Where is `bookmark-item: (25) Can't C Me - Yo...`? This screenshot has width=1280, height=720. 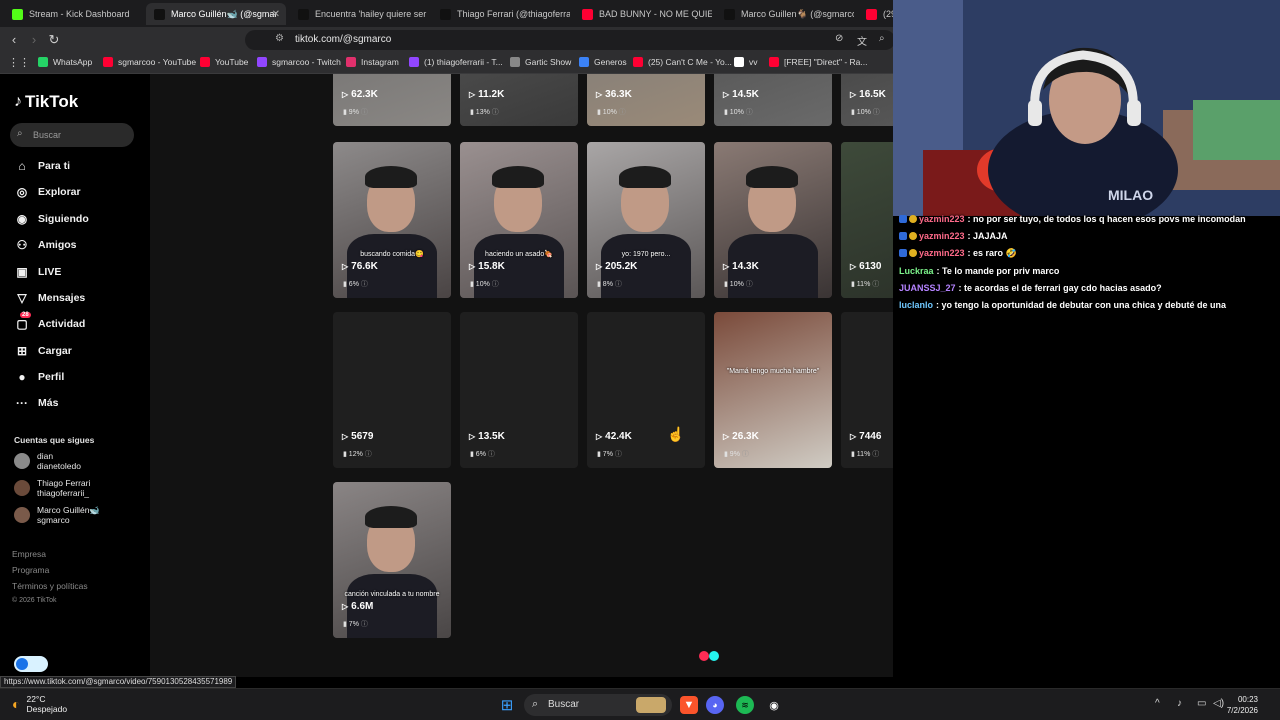
bookmark-item: (25) Can't C Me - Yo... is located at coordinates (682, 62).